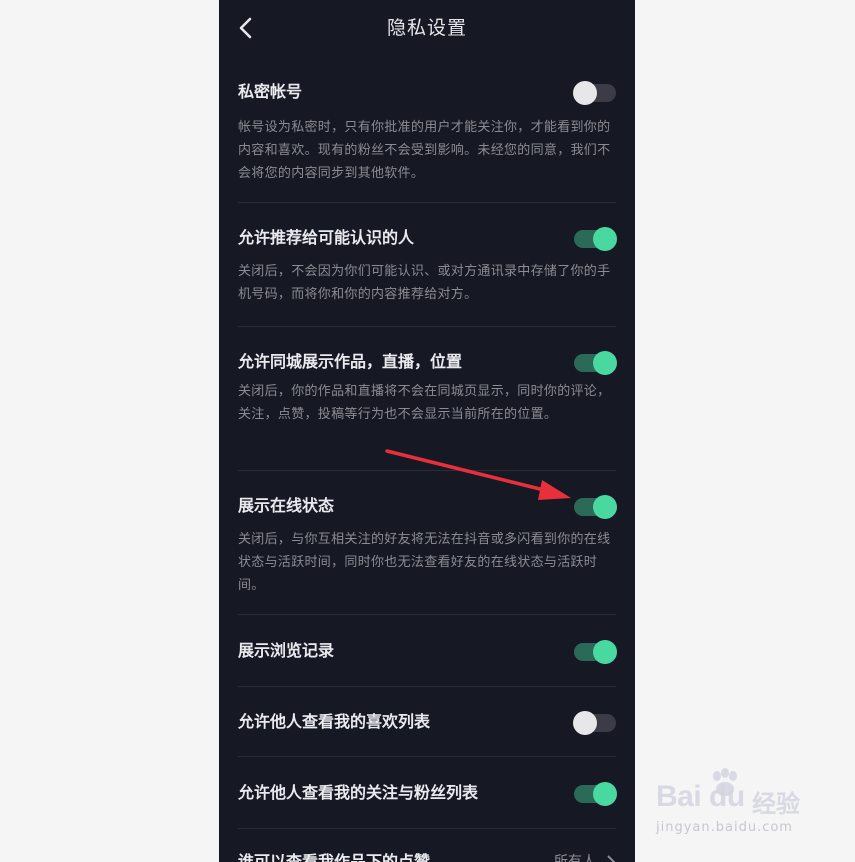 This screenshot has height=862, width=855. I want to click on local-display-toggle, so click(595, 363).